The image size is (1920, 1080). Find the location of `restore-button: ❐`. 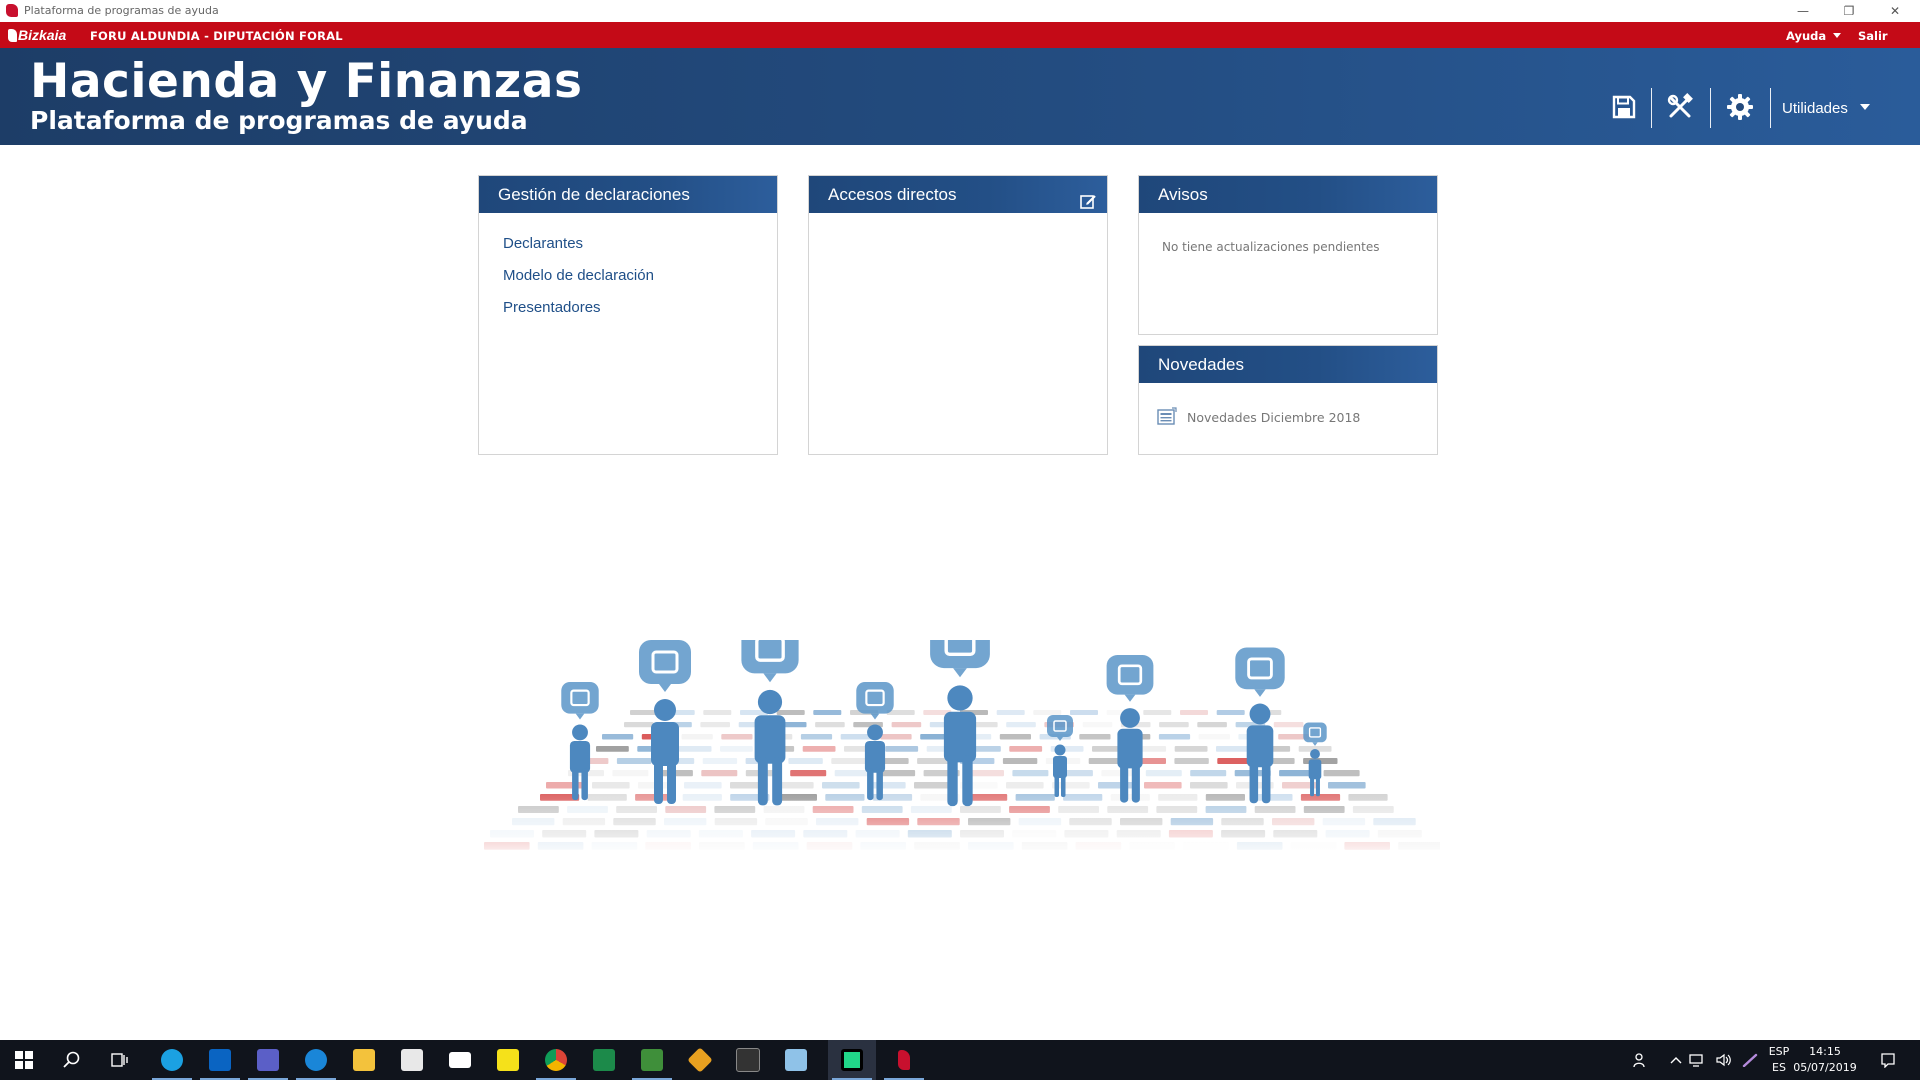

restore-button: ❐ is located at coordinates (1849, 11).